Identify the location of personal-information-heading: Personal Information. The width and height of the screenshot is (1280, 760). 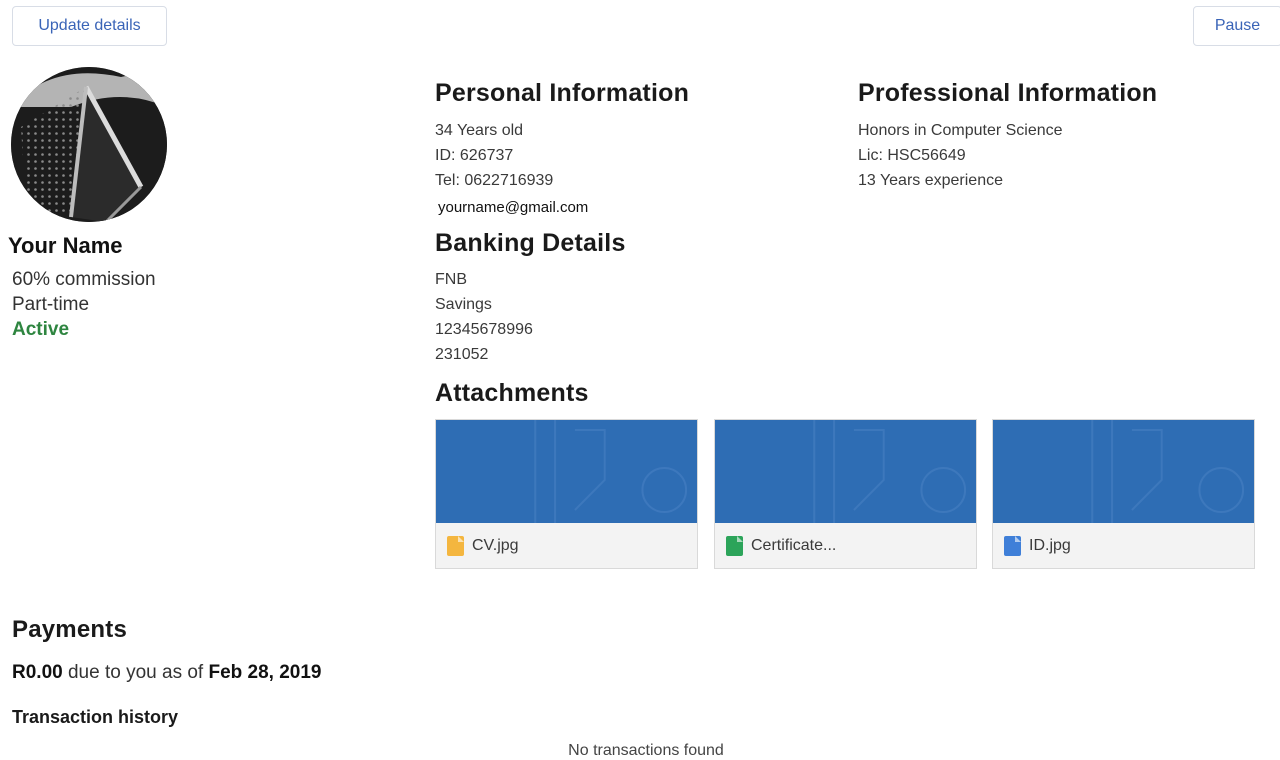
(562, 93).